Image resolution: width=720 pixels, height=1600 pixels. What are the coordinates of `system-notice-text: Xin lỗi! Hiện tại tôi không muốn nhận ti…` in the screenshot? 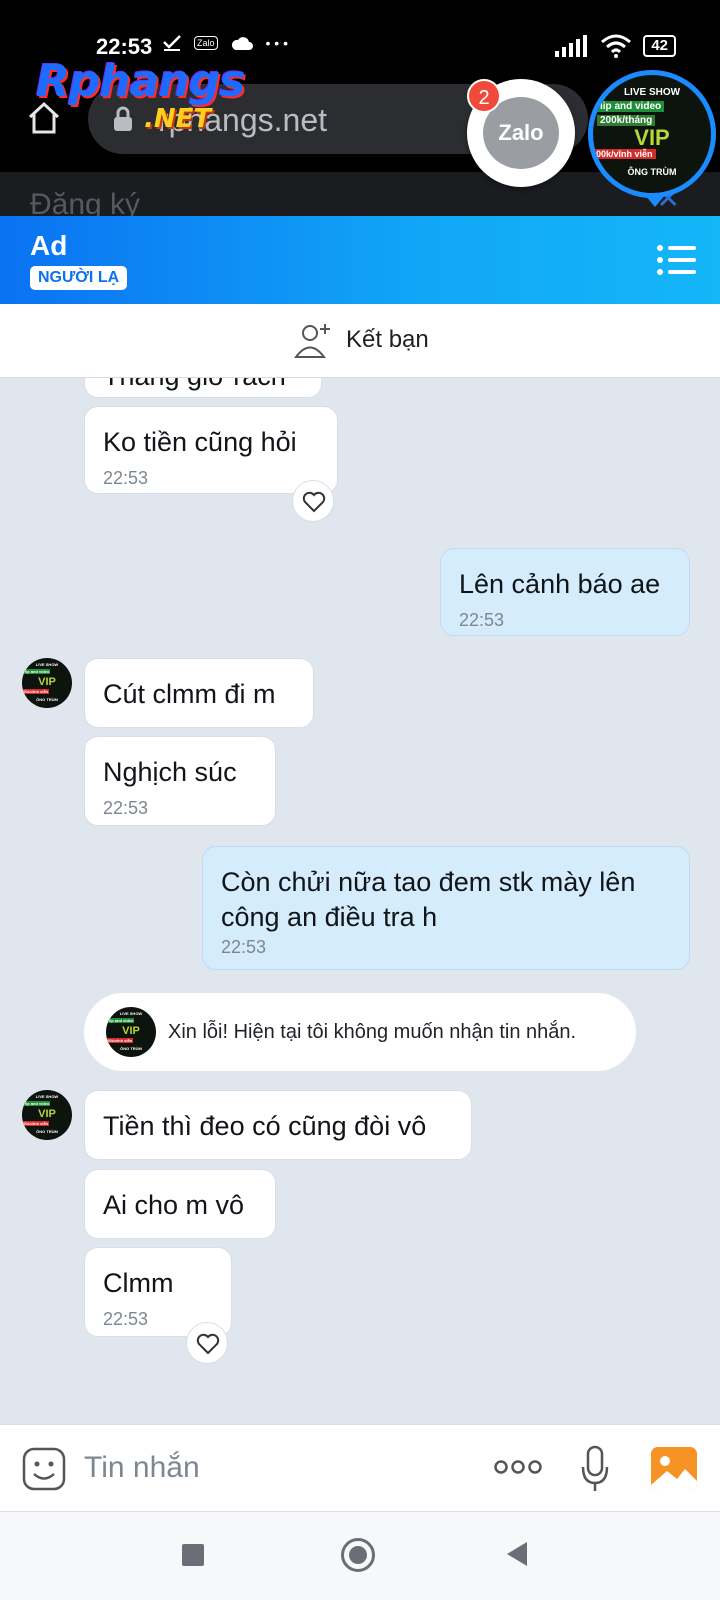 It's located at (372, 1031).